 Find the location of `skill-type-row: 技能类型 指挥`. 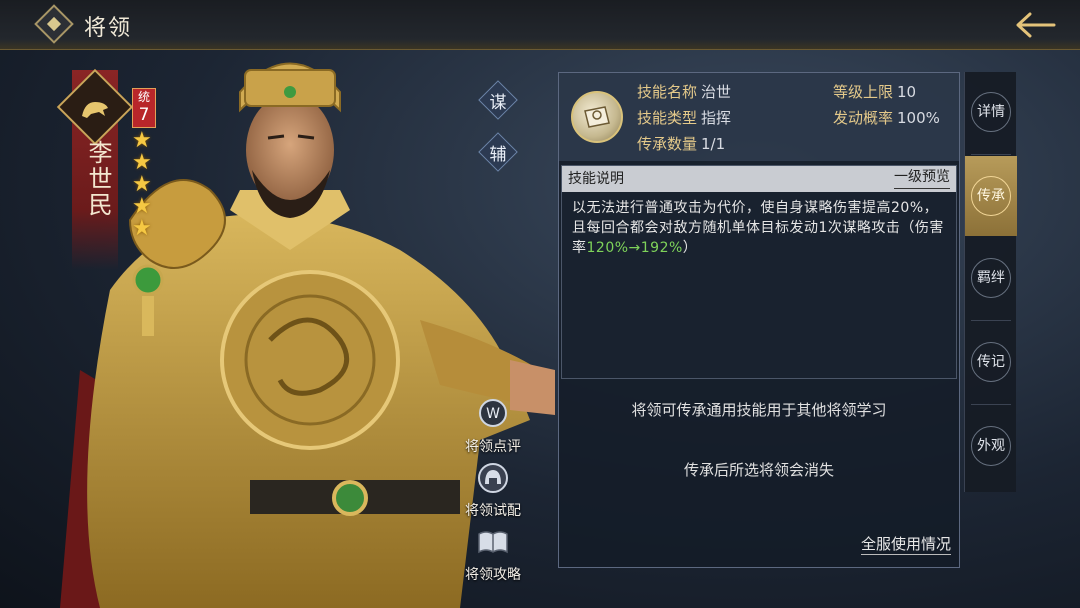

skill-type-row: 技能类型 指挥 is located at coordinates (684, 118).